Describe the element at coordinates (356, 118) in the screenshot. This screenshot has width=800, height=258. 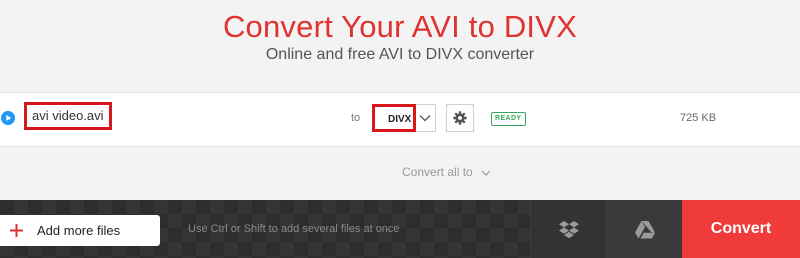
I see `to-label: to` at that location.